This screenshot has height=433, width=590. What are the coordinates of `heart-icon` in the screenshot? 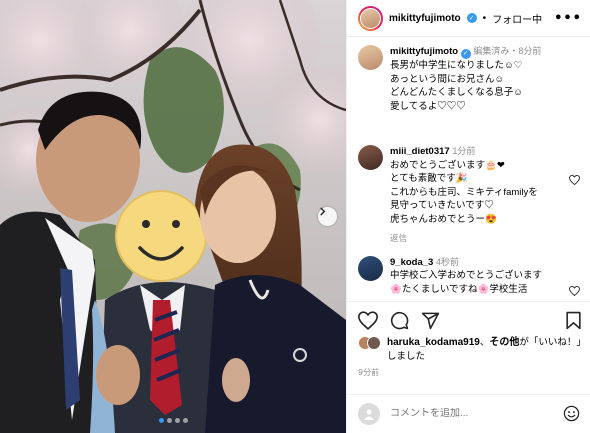 It's located at (368, 320).